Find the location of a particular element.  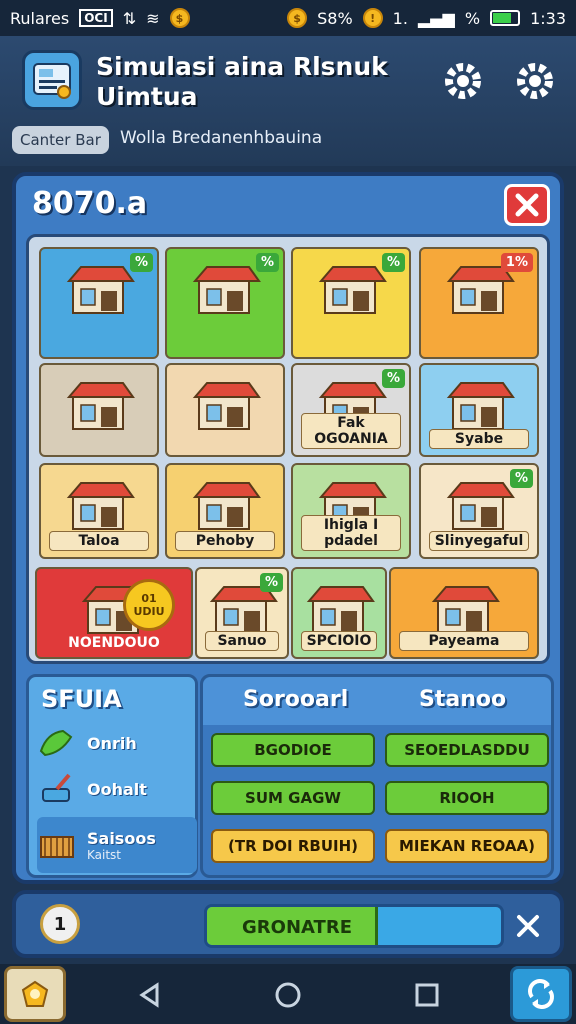

tile-label: Pehoby is located at coordinates (225, 541).